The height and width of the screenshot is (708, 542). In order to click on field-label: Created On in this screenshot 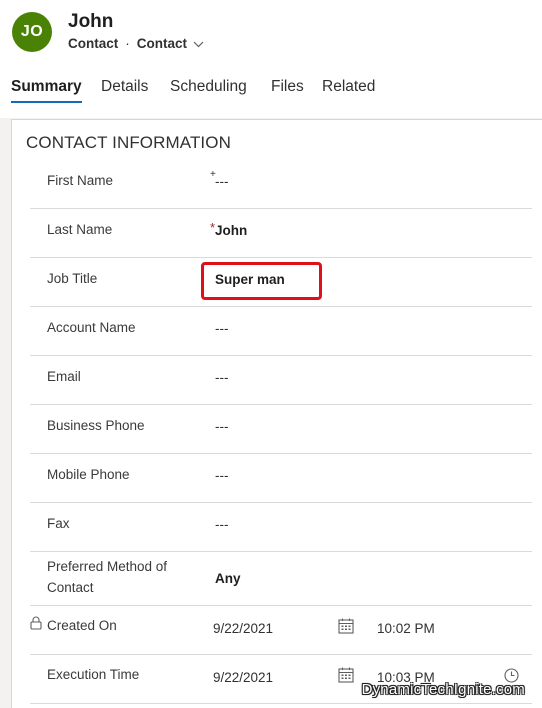, I will do `click(82, 625)`.